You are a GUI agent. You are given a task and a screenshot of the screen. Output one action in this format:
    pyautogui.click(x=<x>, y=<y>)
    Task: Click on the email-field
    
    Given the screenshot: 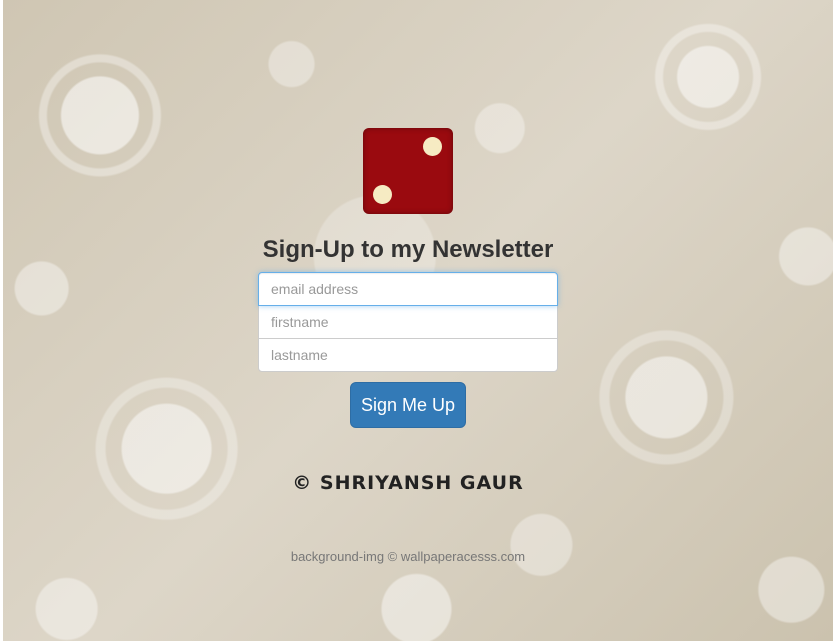 What is the action you would take?
    pyautogui.click(x=408, y=289)
    